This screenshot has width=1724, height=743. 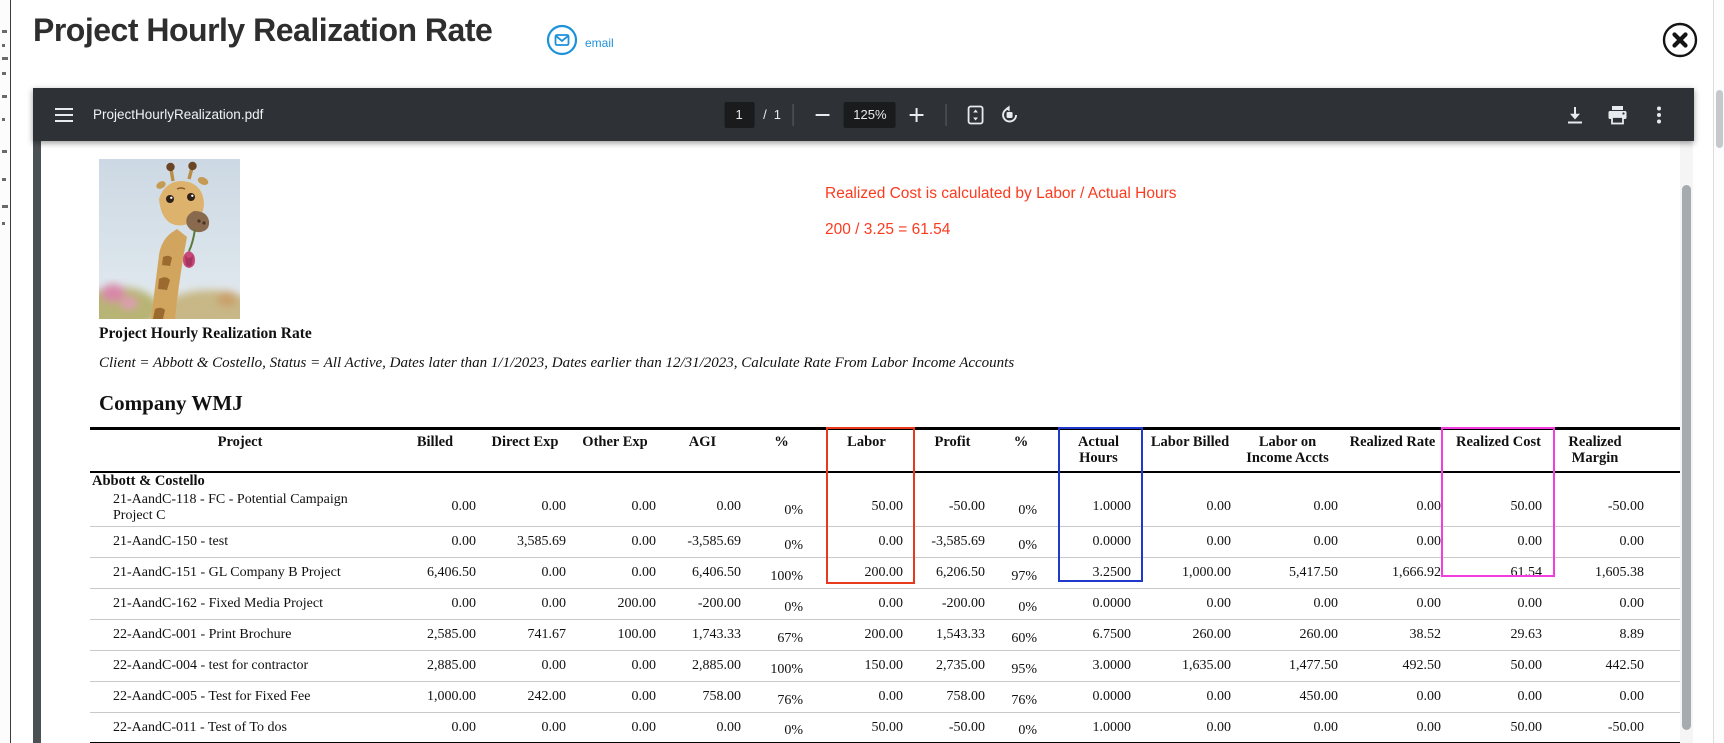 What do you see at coordinates (1526, 634) in the screenshot?
I see `value-cell: 29.63` at bounding box center [1526, 634].